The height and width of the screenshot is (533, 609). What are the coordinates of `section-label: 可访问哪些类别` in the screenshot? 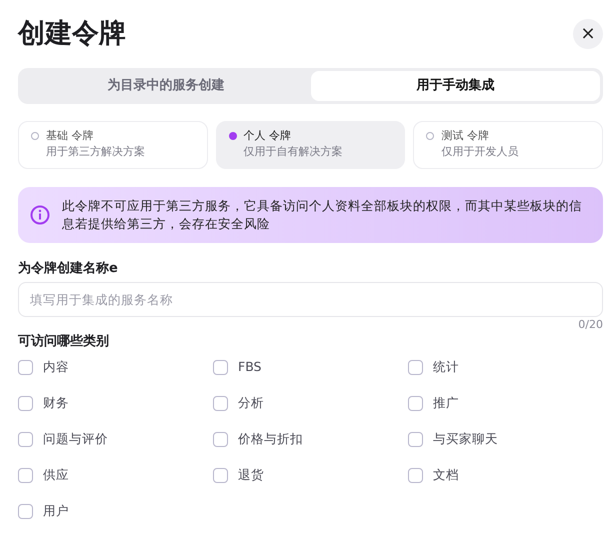 It's located at (64, 342).